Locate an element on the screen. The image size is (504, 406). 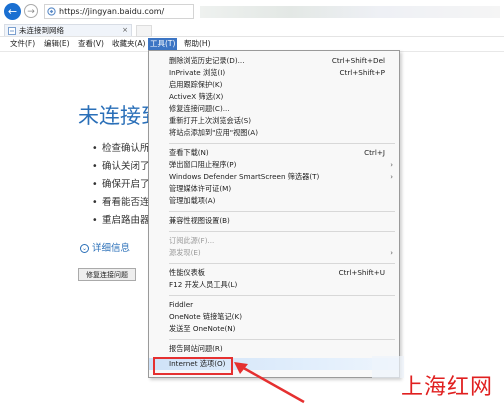
menu-item-activex: ActiveX 筛选(X) is located at coordinates (283, 97).